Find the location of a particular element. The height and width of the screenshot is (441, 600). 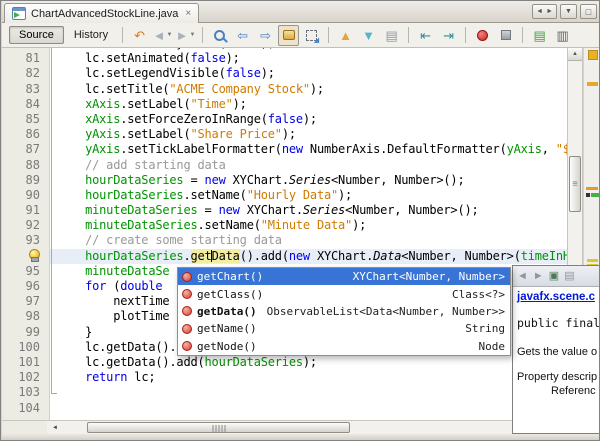

code-line: 86 yAxis.setLabel("Share Price"); is located at coordinates (284, 134).